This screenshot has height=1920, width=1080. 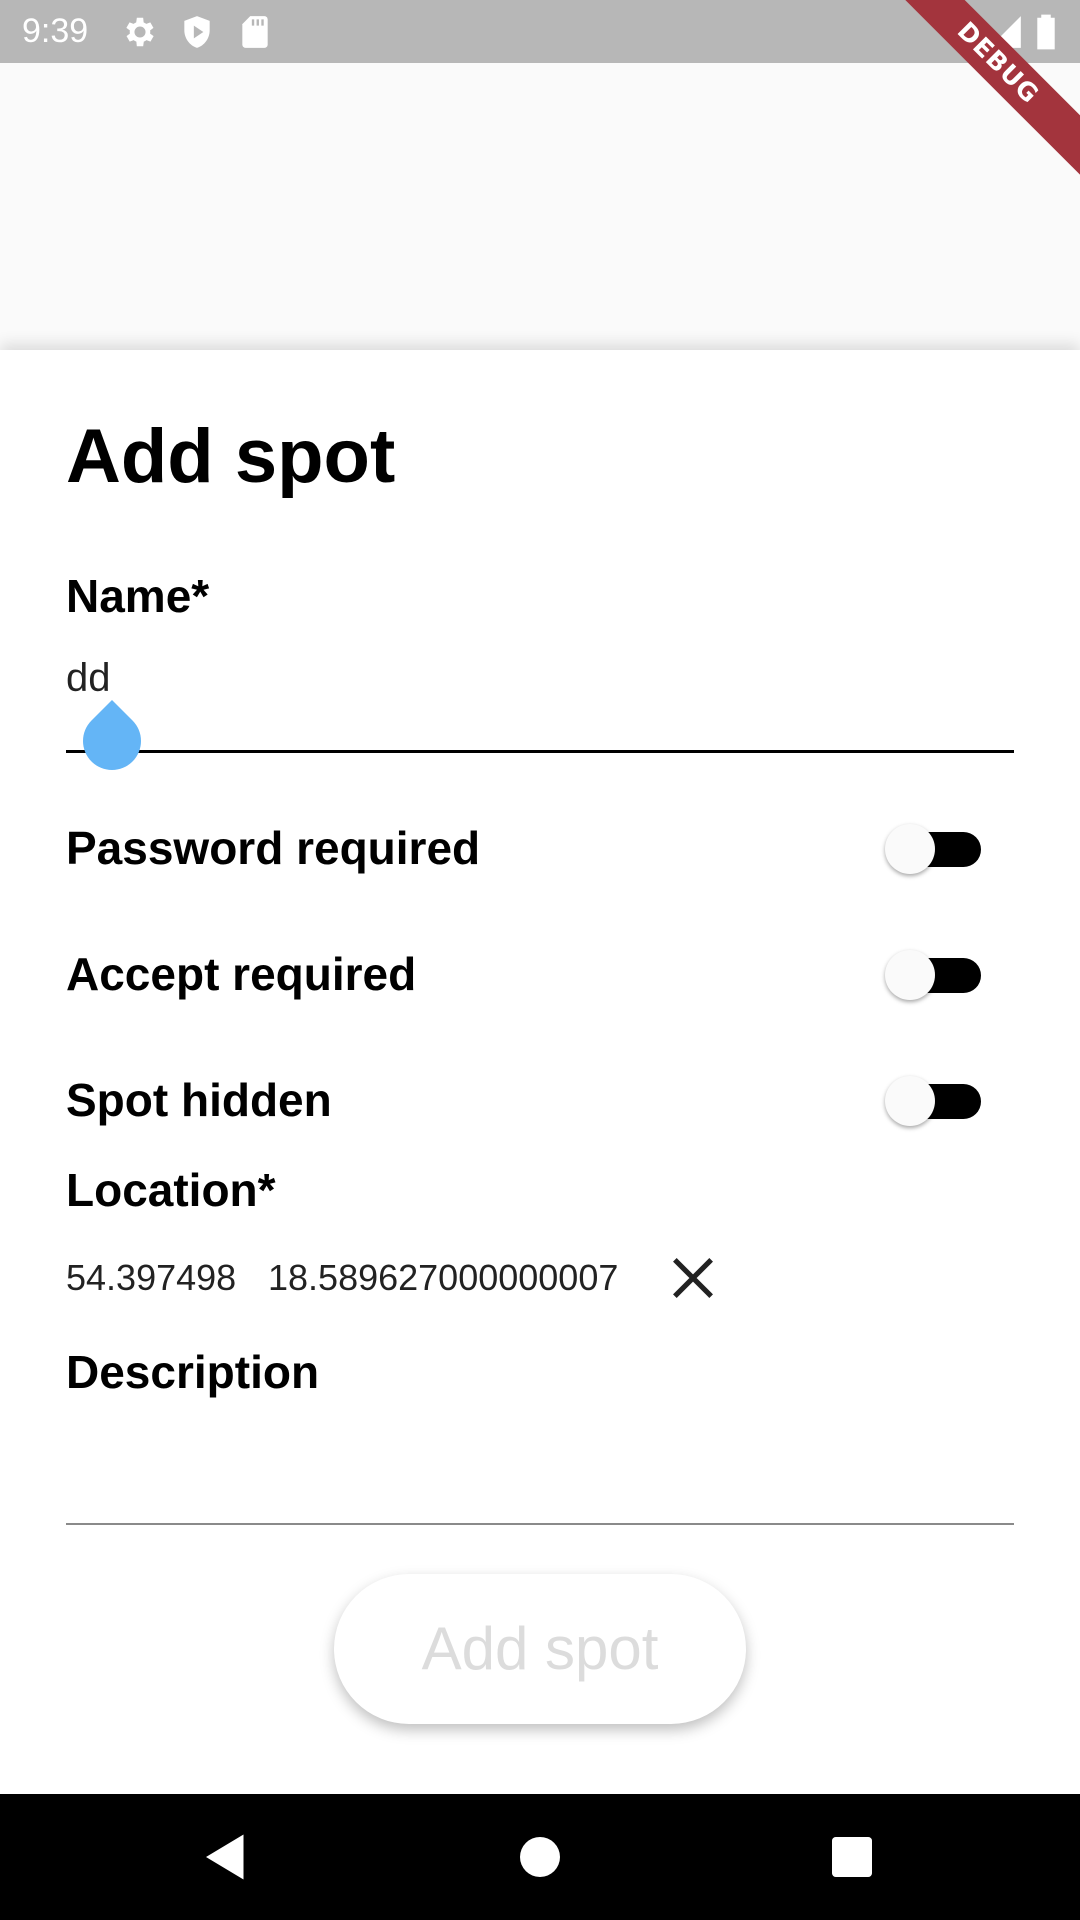 I want to click on recents-button, so click(x=852, y=1857).